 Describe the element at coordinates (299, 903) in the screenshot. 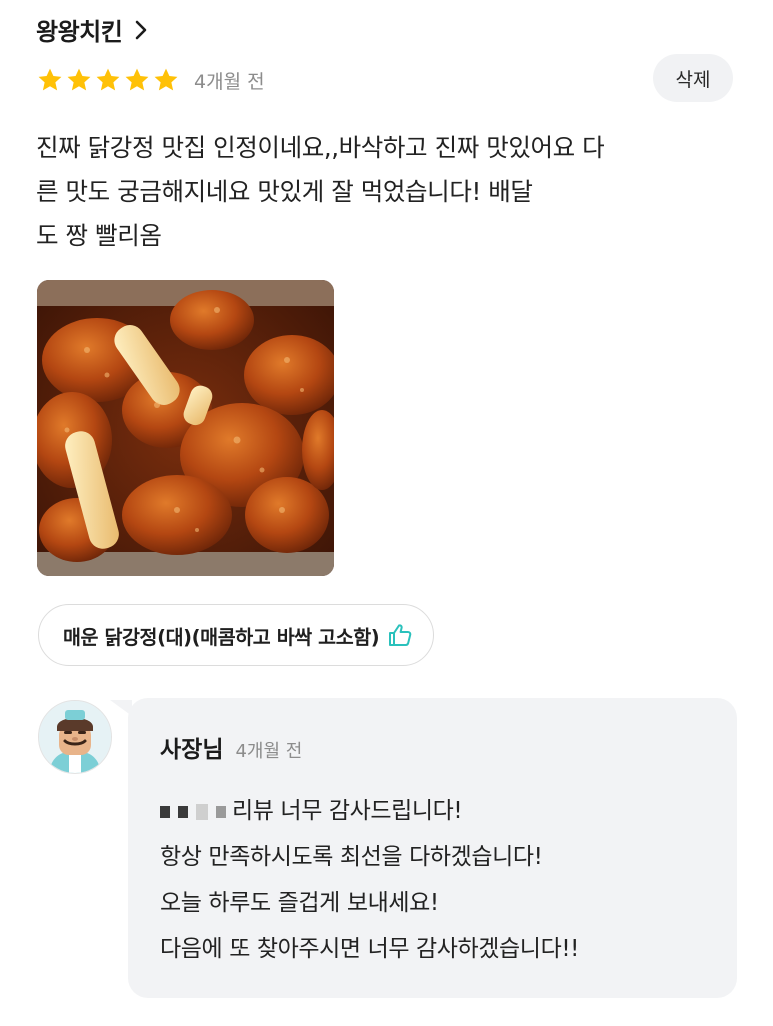

I see `reply-line: 오늘 하루도 즐겁게 보내세요!` at that location.